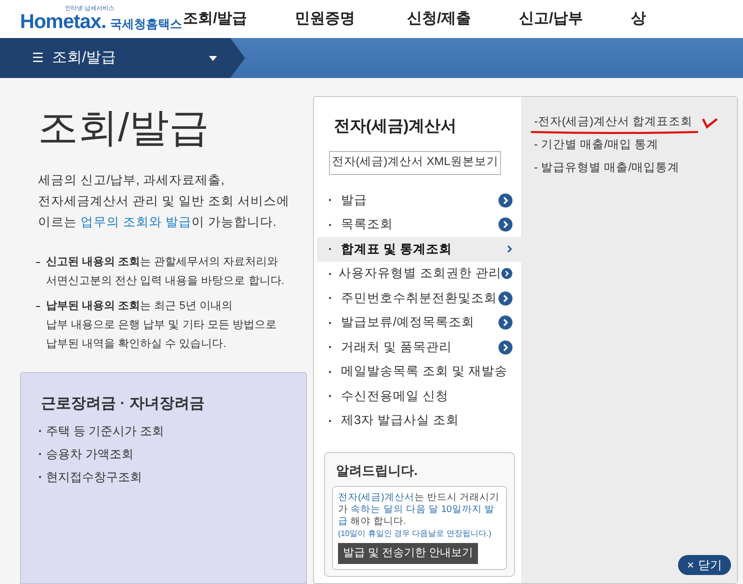  I want to click on card-title: 근로장려금 · 자녀장려금, so click(123, 404).